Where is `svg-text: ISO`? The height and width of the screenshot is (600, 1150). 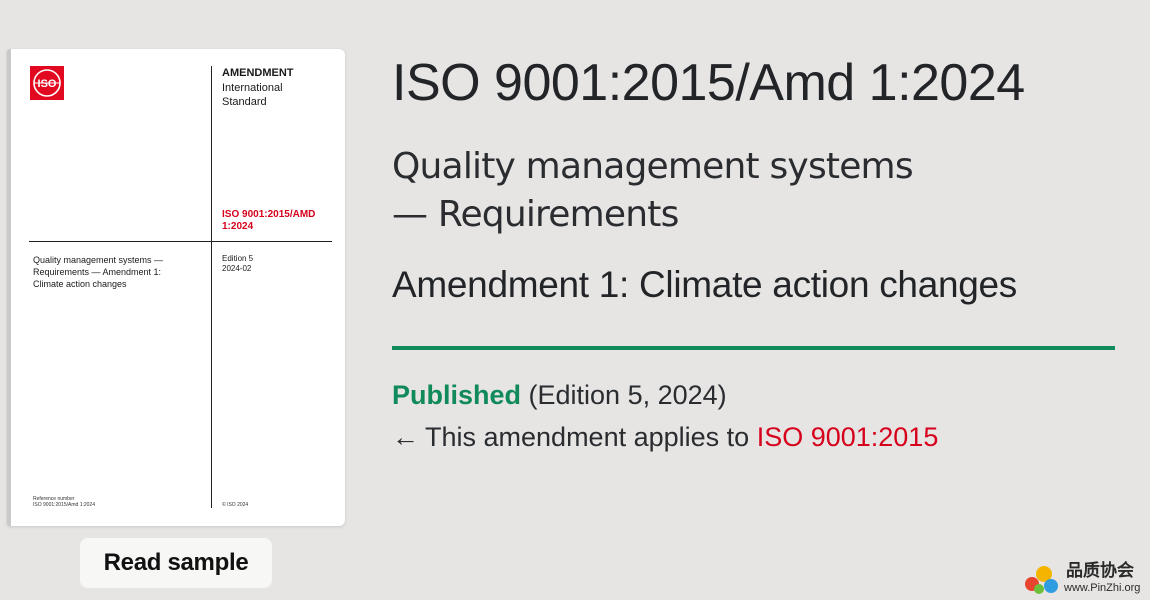 svg-text: ISO is located at coordinates (47, 84).